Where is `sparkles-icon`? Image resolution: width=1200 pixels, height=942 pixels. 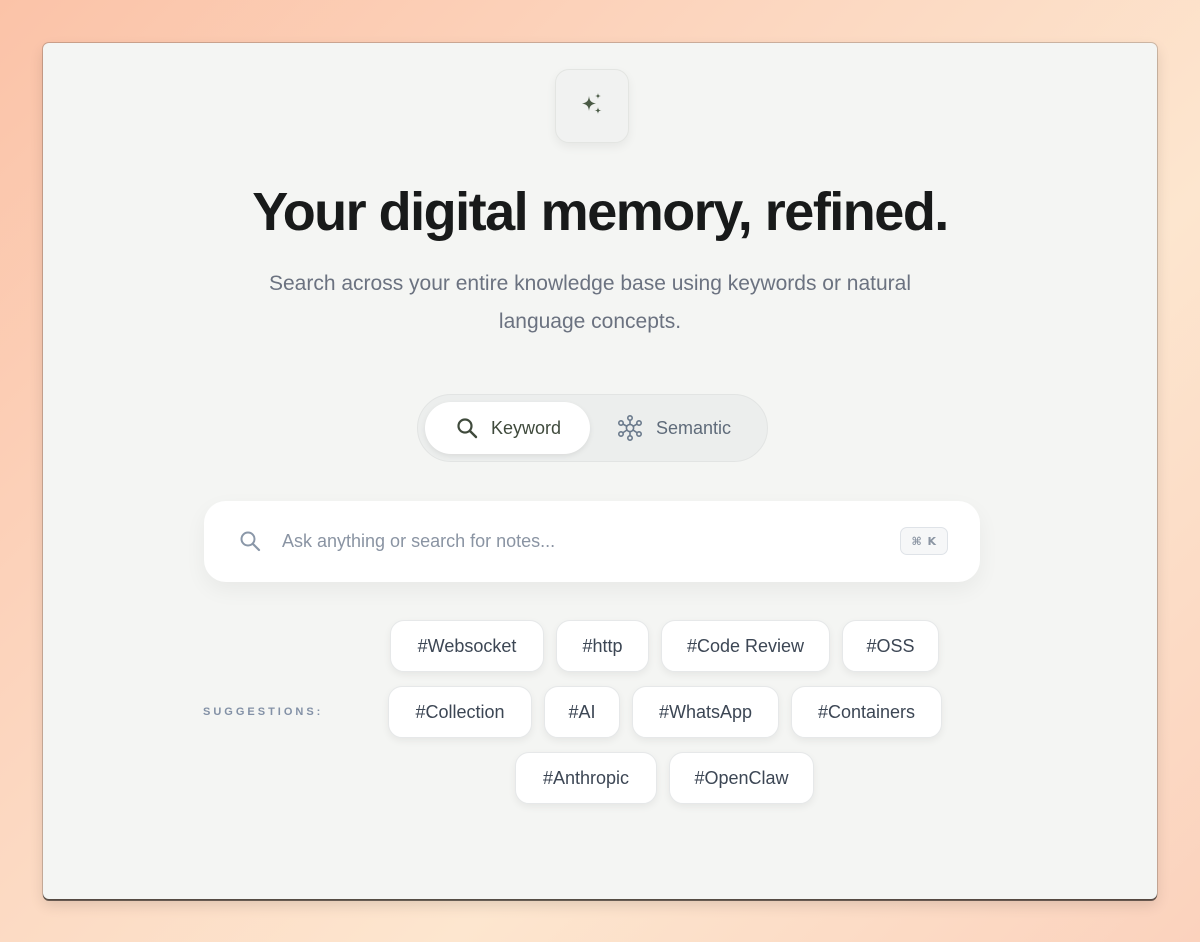
sparkles-icon is located at coordinates (592, 103).